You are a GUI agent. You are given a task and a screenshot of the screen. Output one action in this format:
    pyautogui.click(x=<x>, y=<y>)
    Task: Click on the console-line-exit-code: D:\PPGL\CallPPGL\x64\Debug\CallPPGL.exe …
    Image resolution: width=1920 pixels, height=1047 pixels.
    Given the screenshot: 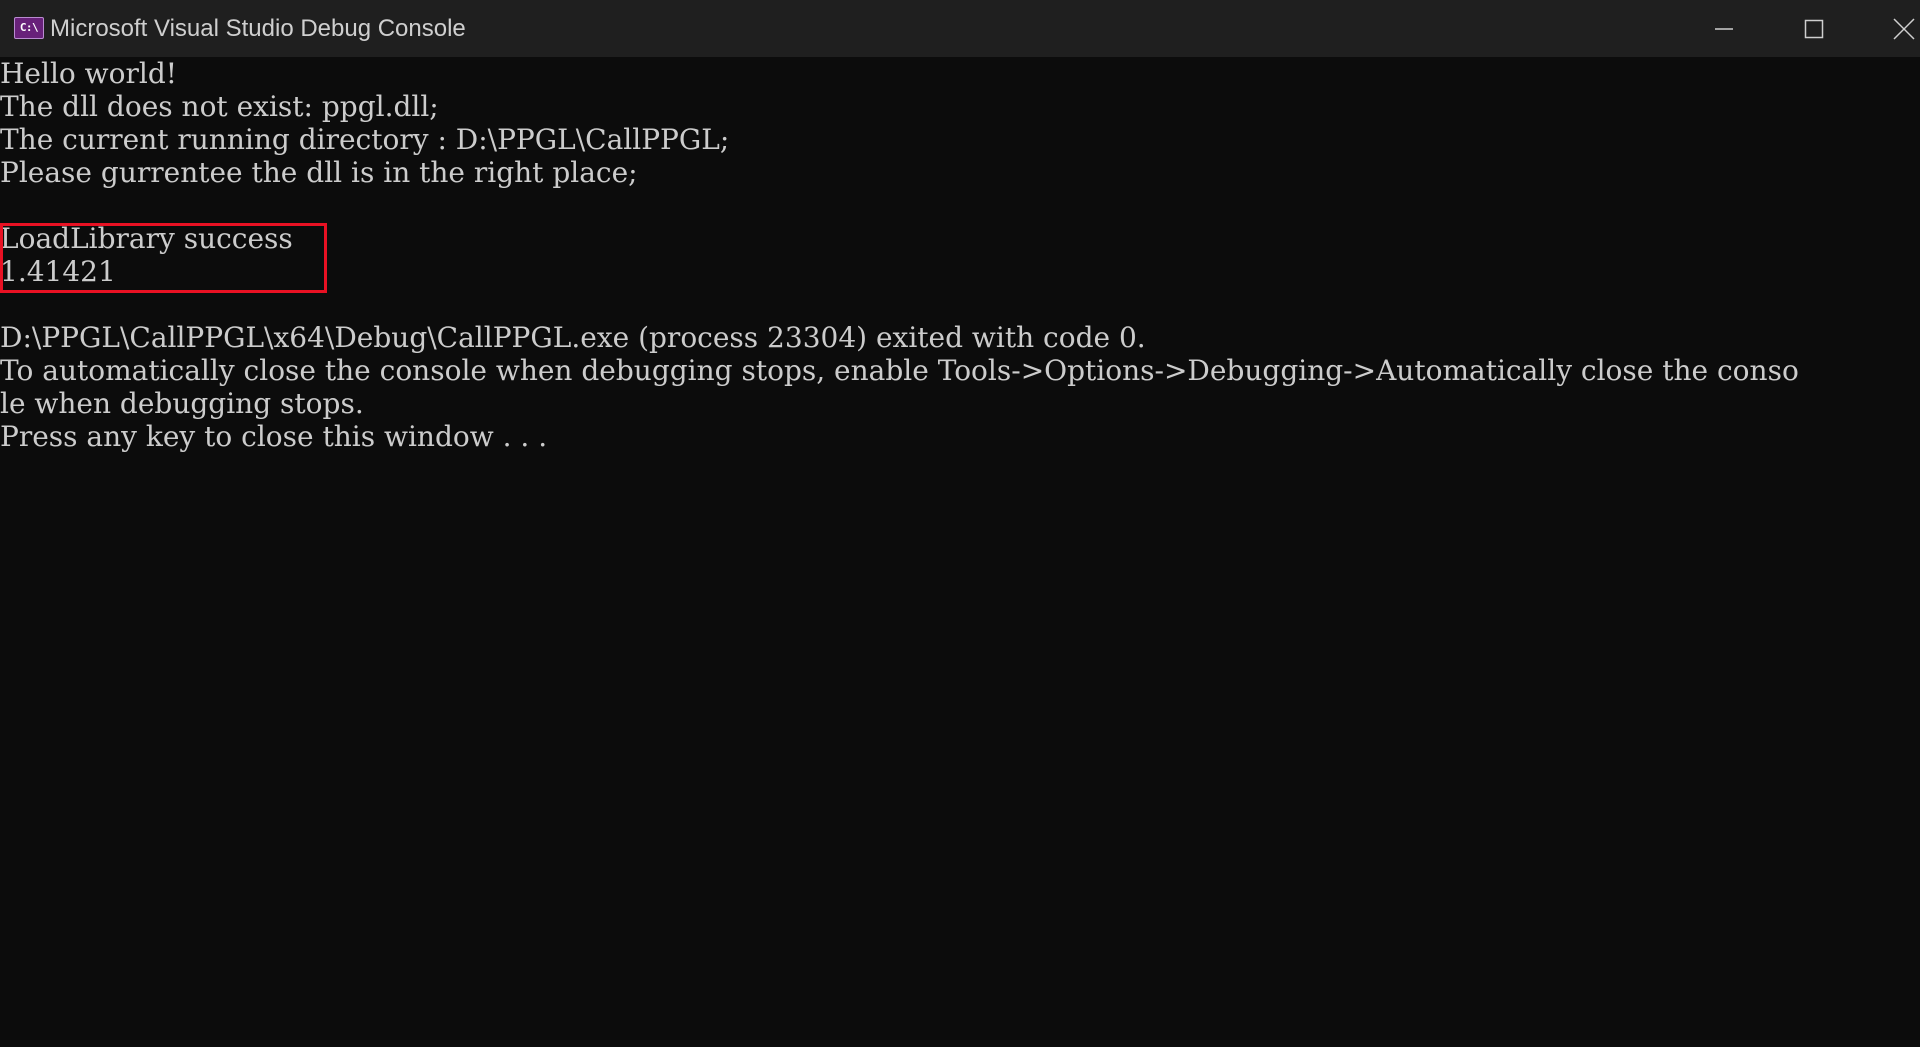 What is the action you would take?
    pyautogui.click(x=573, y=337)
    